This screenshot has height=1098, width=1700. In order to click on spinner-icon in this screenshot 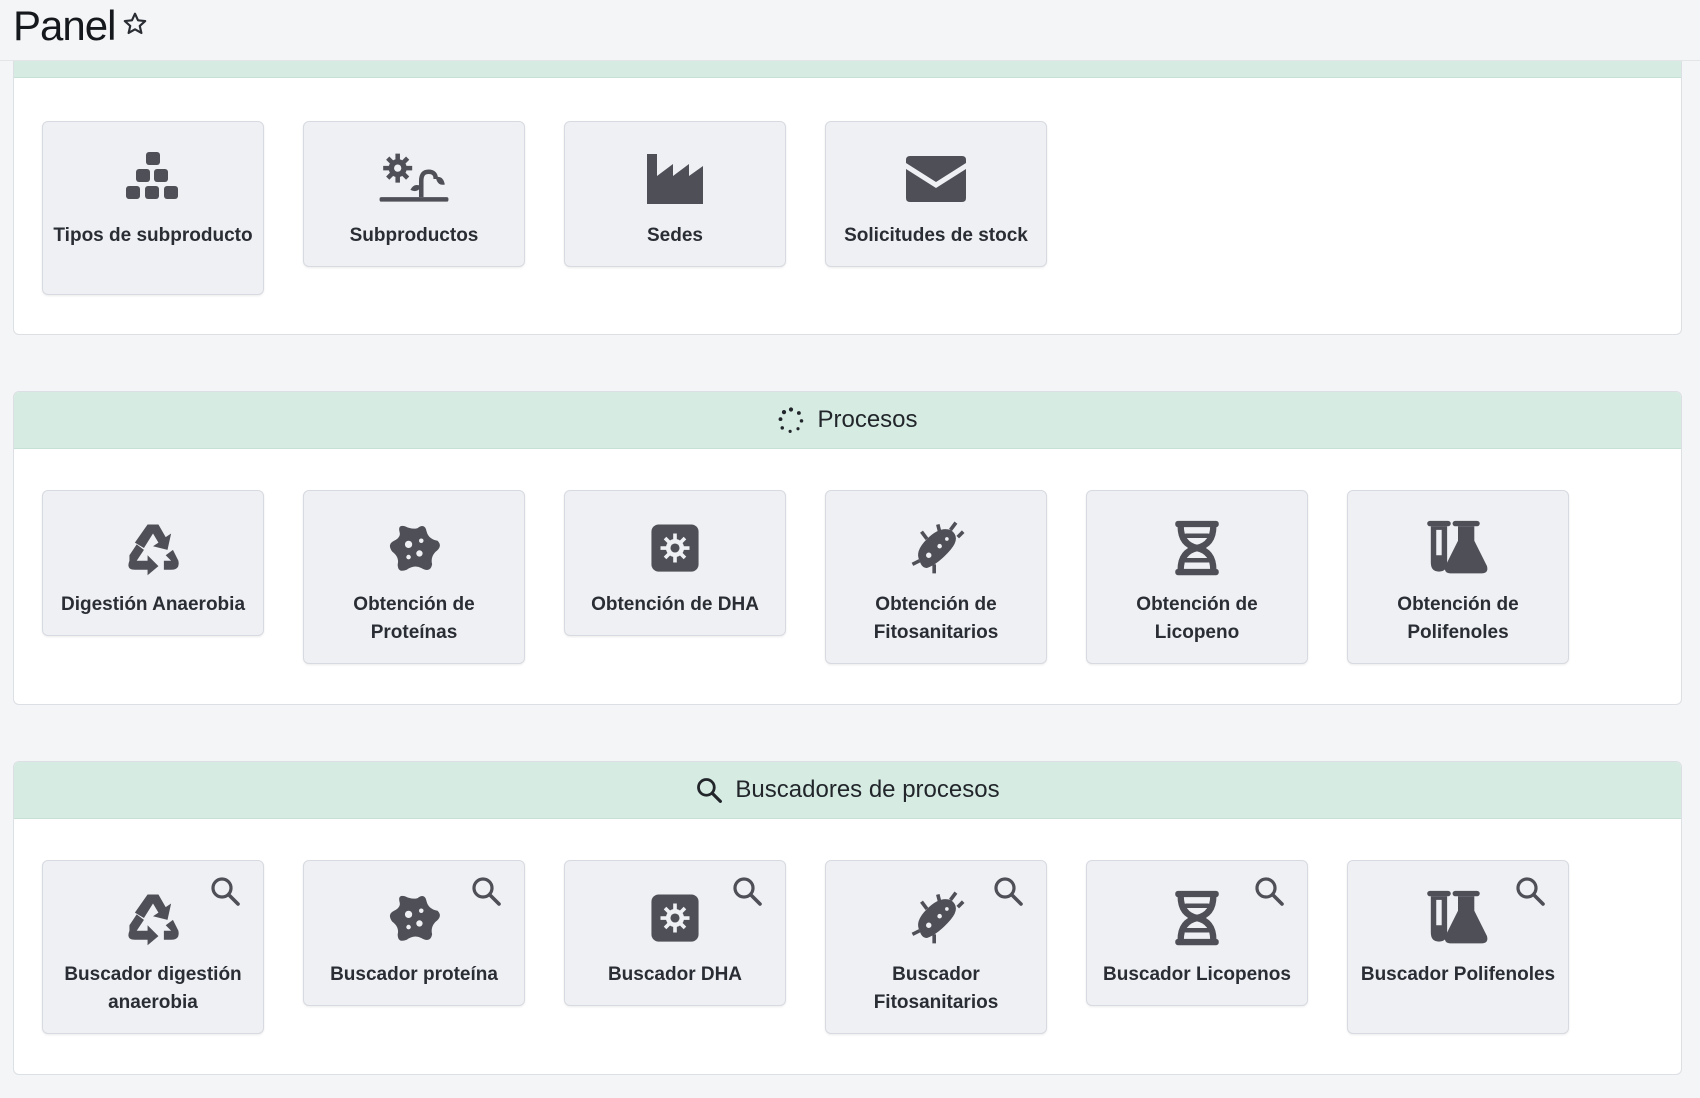, I will do `click(791, 420)`.